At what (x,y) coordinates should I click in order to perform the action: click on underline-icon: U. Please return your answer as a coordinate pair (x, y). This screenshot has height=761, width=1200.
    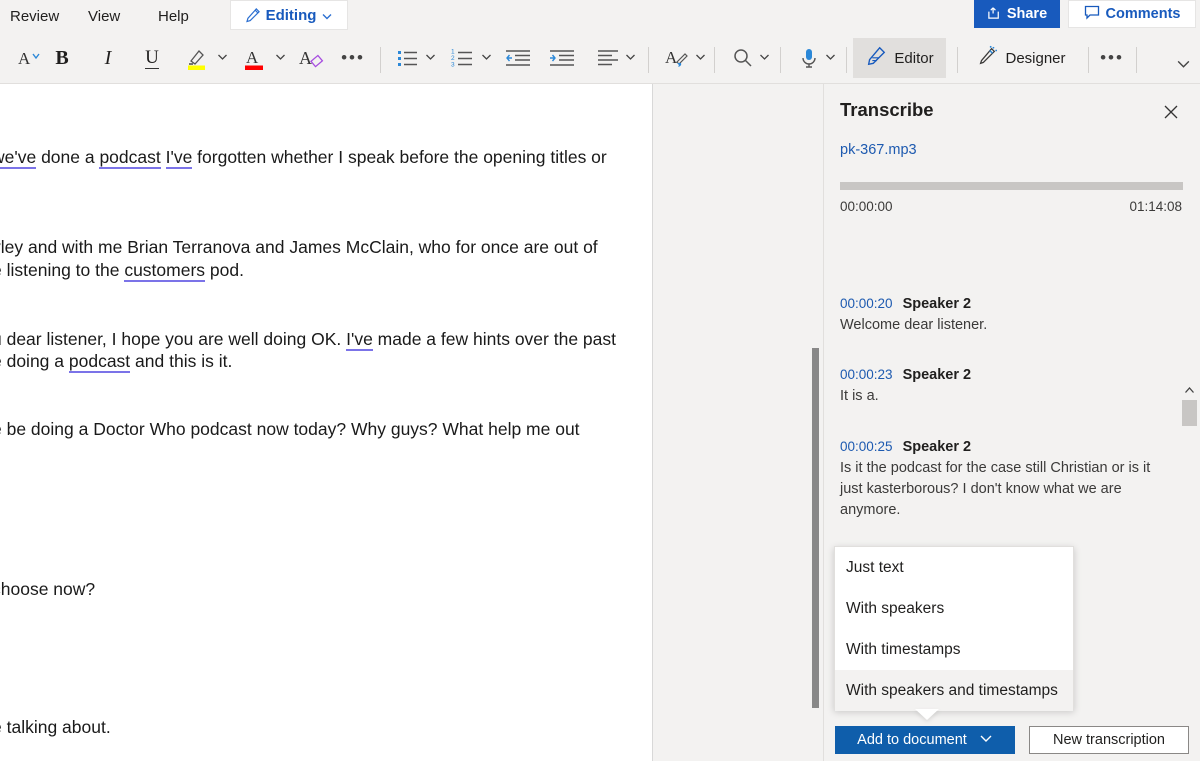
    Looking at the image, I should click on (152, 57).